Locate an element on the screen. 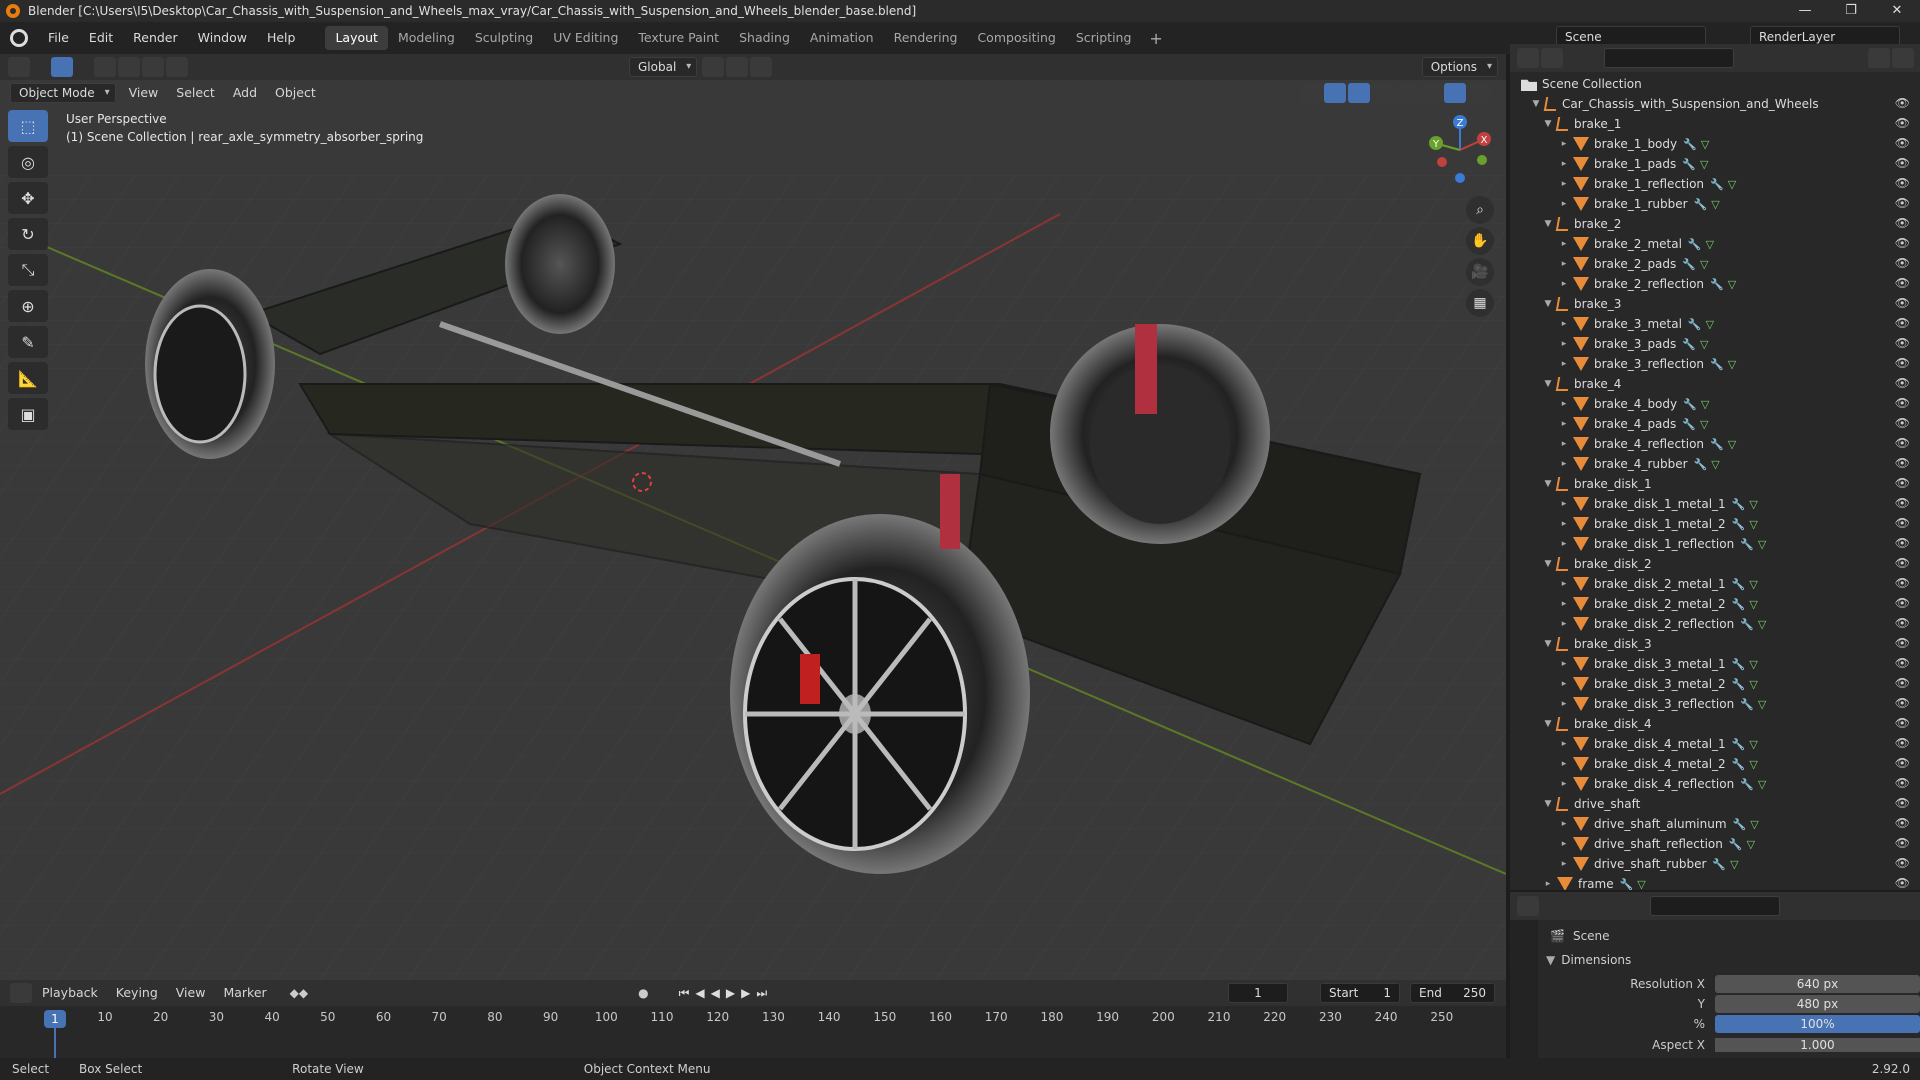  mode-extend-icon is located at coordinates (129, 67).